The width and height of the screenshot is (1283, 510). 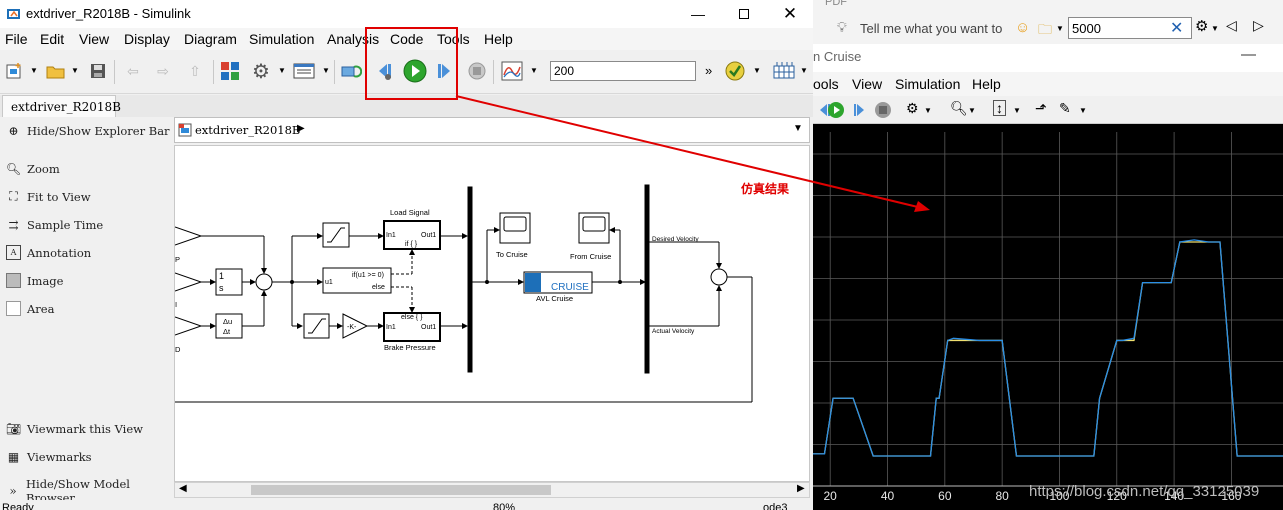 What do you see at coordinates (1231, 25) in the screenshot?
I see `previous-result-icon: ◁` at bounding box center [1231, 25].